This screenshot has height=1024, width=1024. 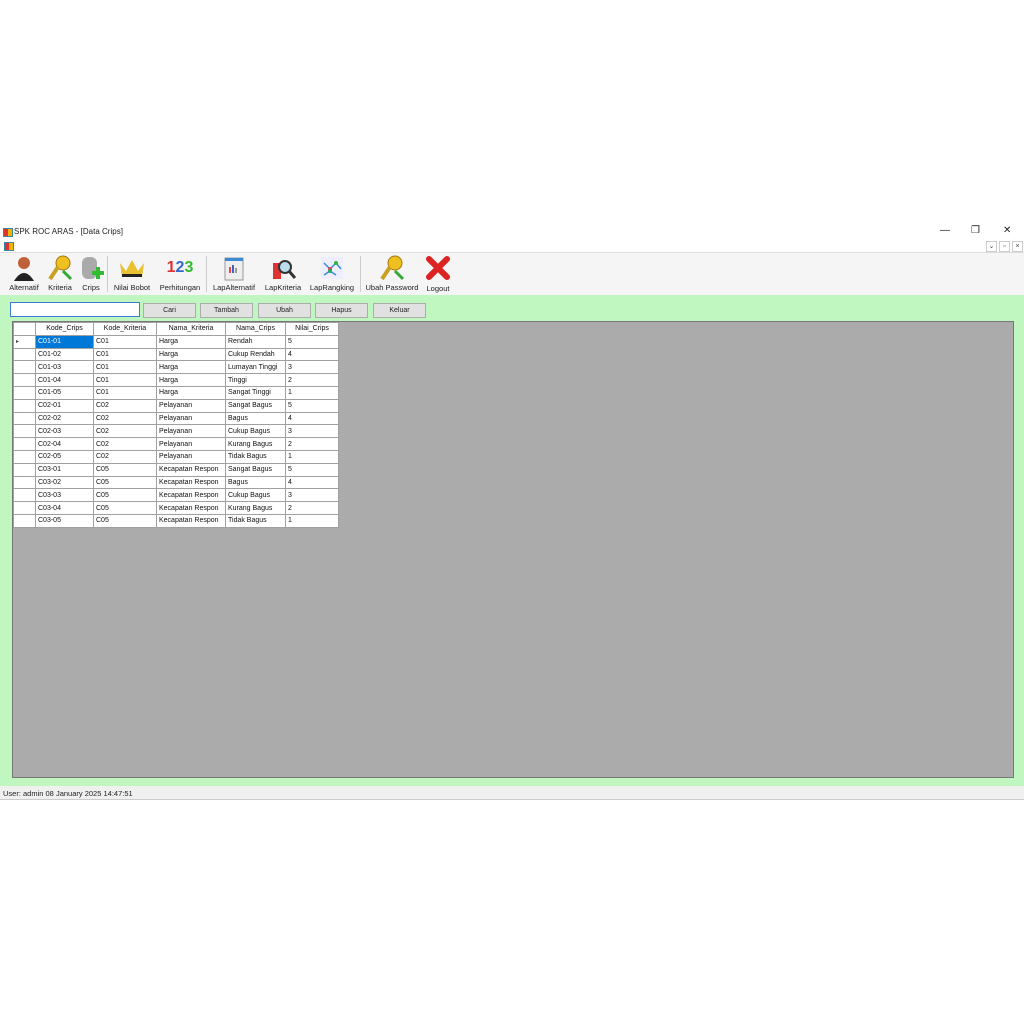 What do you see at coordinates (991, 246) in the screenshot?
I see `mdi-minimize-button: ⌄` at bounding box center [991, 246].